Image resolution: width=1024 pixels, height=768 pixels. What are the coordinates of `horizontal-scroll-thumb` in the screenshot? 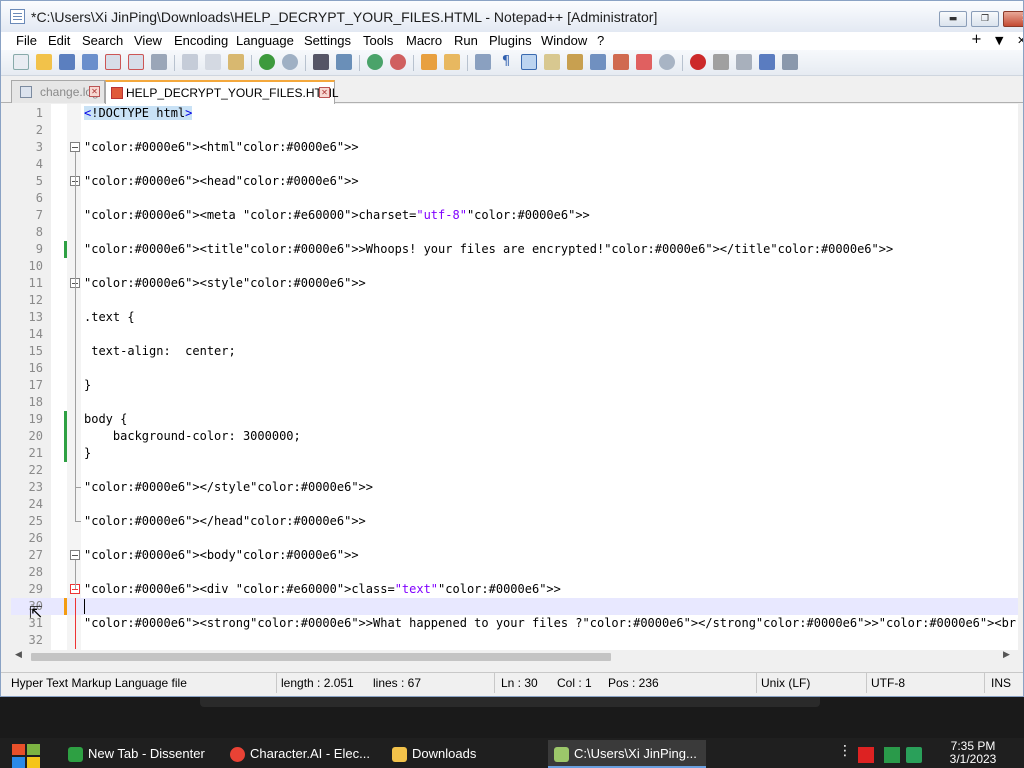 It's located at (321, 657).